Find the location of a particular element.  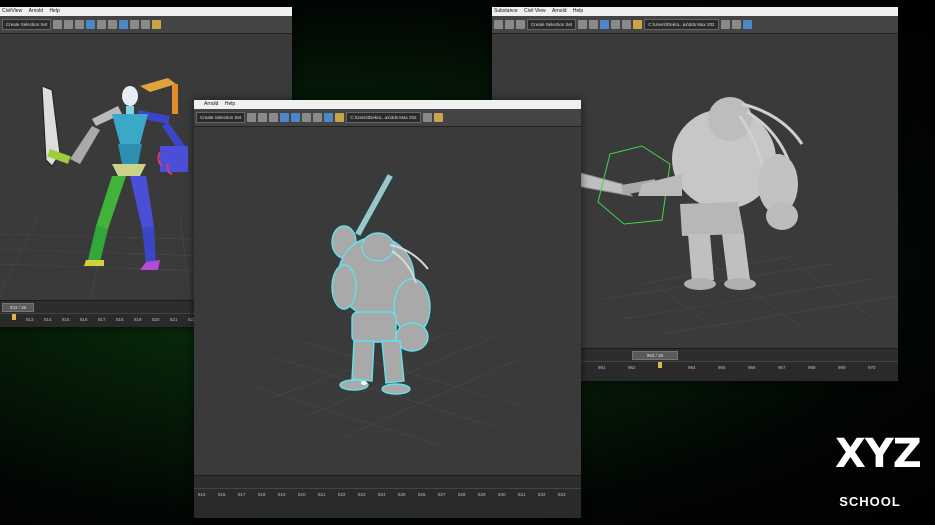

ruler-tick: 832 is located at coordinates (542, 494).